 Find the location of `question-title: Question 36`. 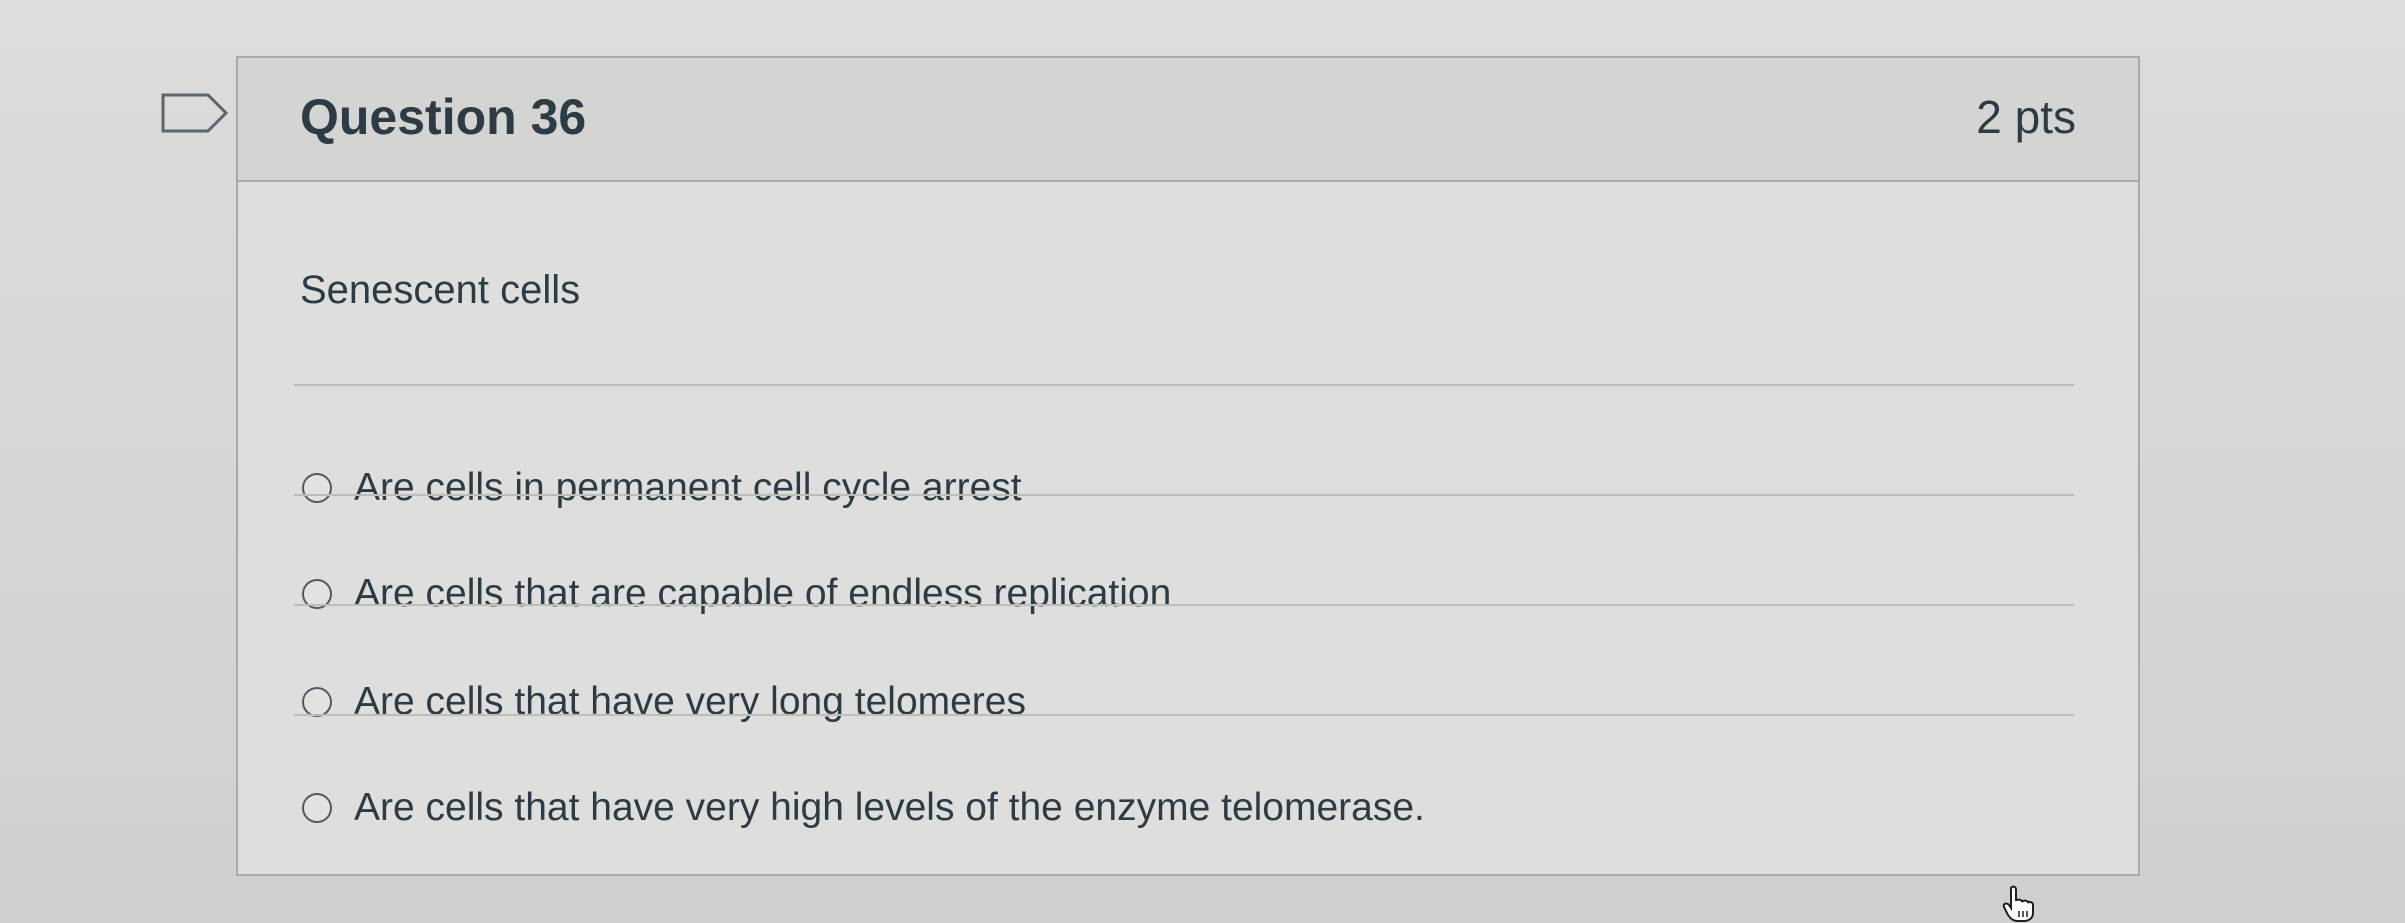

question-title: Question 36 is located at coordinates (443, 117).